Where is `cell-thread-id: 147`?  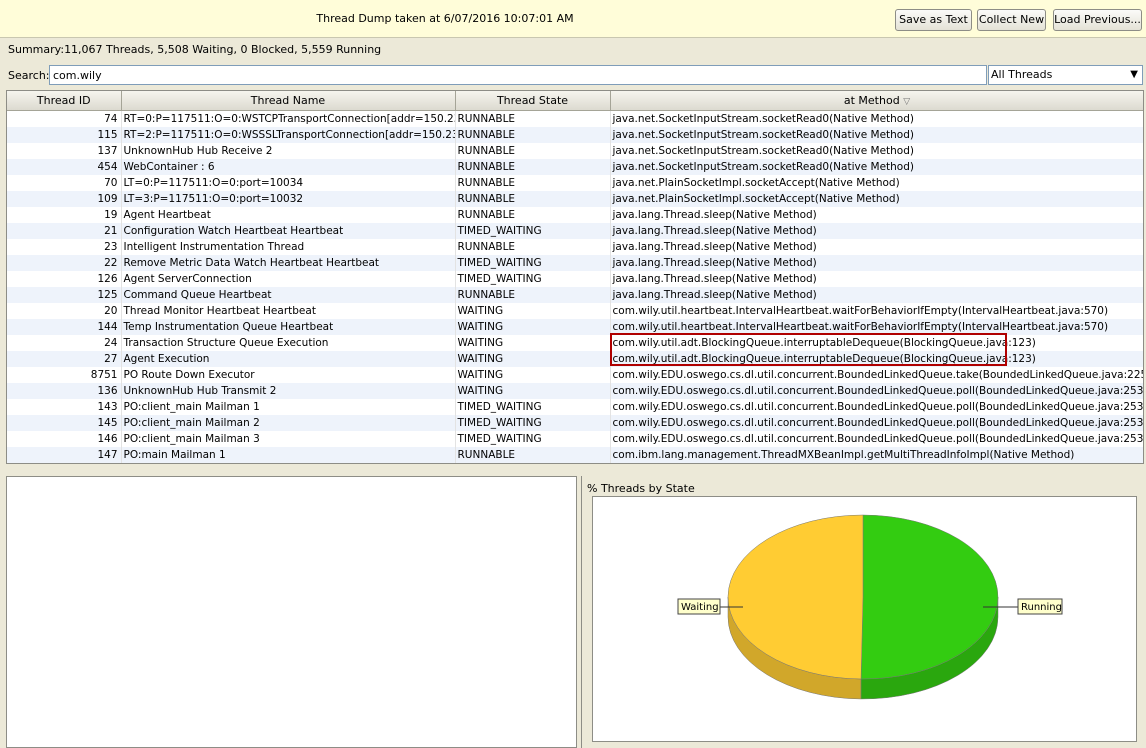 cell-thread-id: 147 is located at coordinates (64, 455).